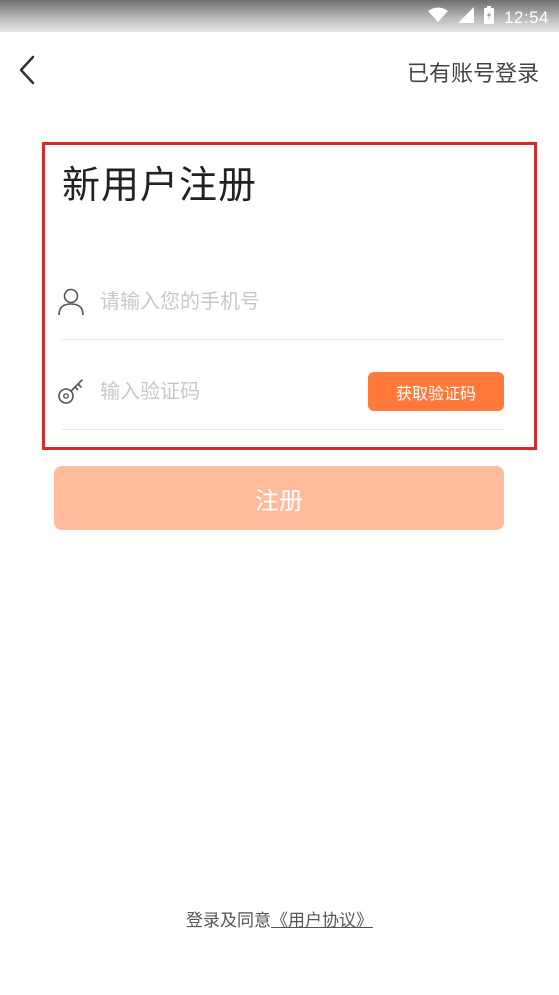 This screenshot has width=559, height=995. Describe the element at coordinates (228, 921) in the screenshot. I see `agreement-prefix: 登录及同意` at that location.